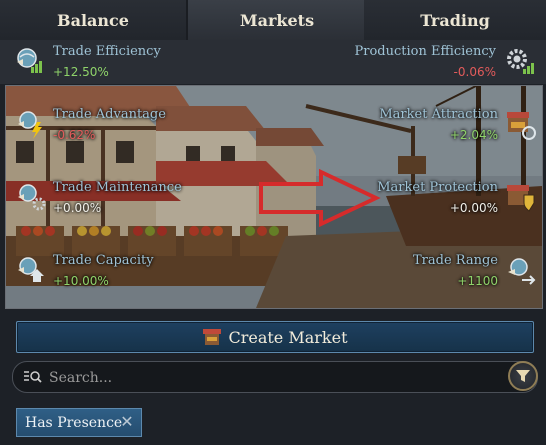 The height and width of the screenshot is (445, 546). Describe the element at coordinates (520, 270) in the screenshot. I see `trade-range-icon` at that location.